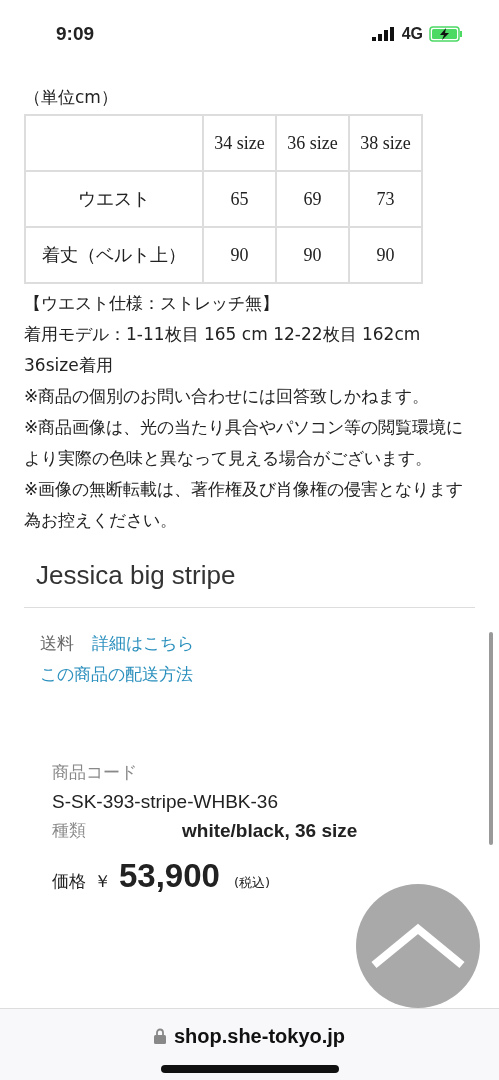 Image resolution: width=499 pixels, height=1080 pixels. What do you see at coordinates (385, 143) in the screenshot?
I see `table-header-cell: 38 size` at bounding box center [385, 143].